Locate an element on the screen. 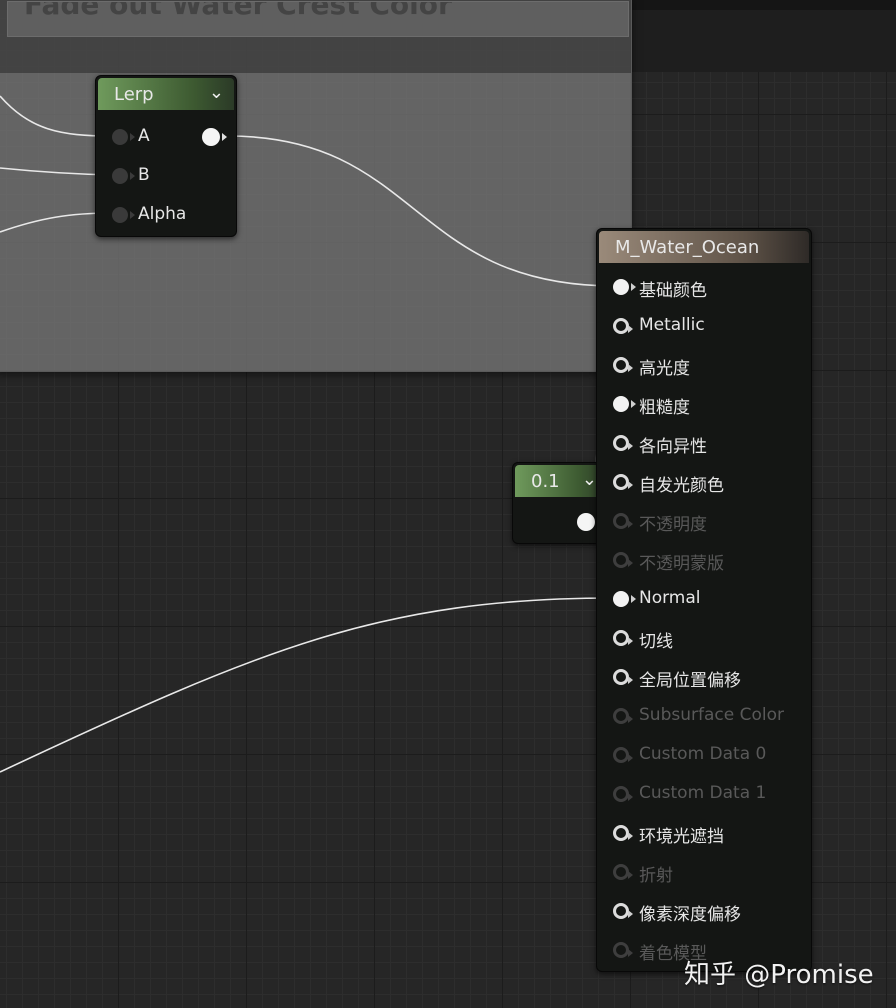 This screenshot has height=1008, width=896. lerp-input-alpha: Alpha is located at coordinates (166, 215).